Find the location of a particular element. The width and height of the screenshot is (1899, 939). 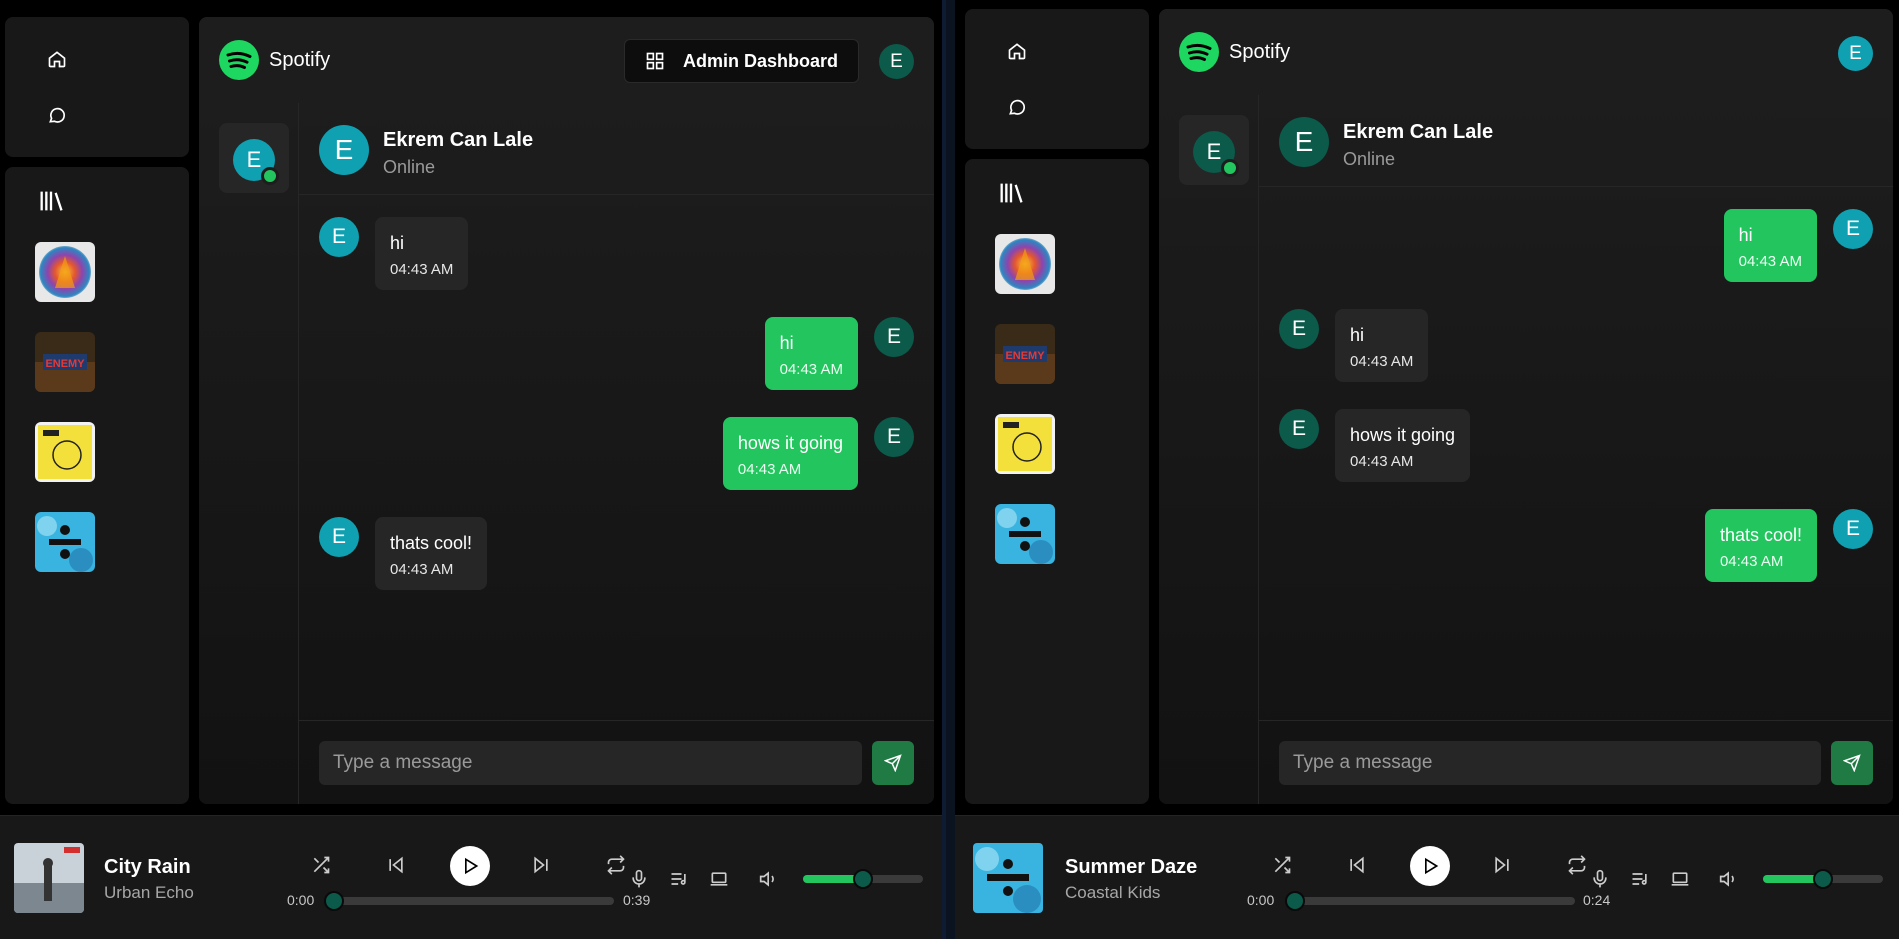

contact-avatar: E is located at coordinates (1216, 154).